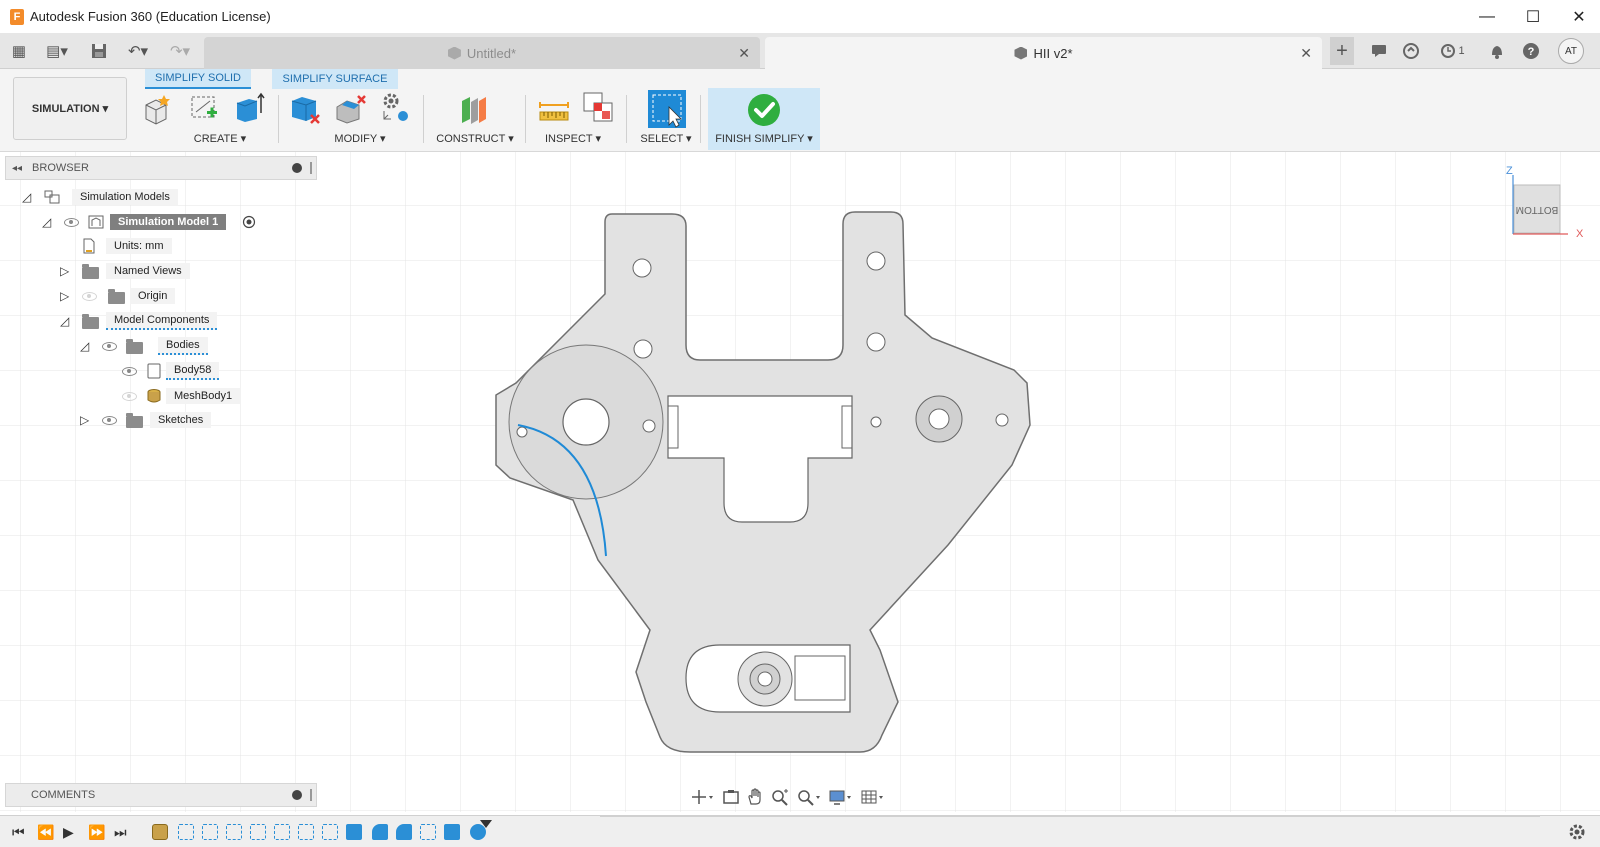  Describe the element at coordinates (554, 111) in the screenshot. I see `measure-icon` at that location.